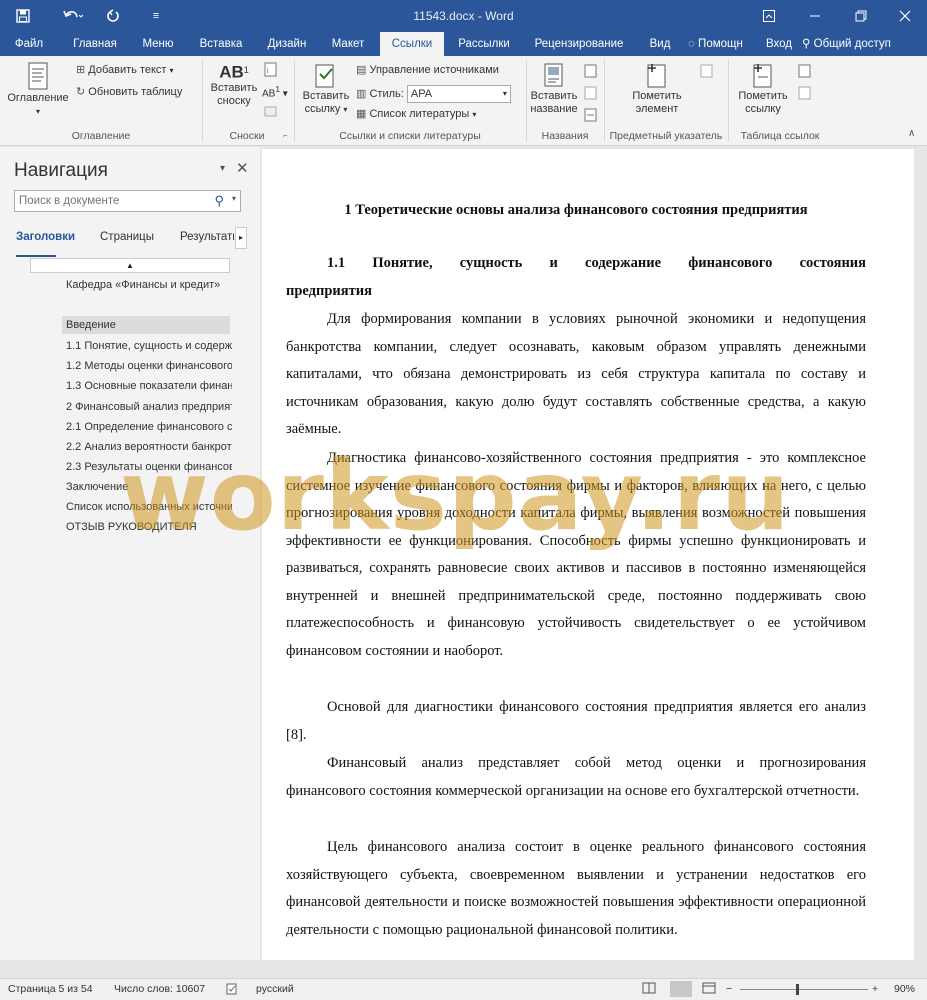 Image resolution: width=927 pixels, height=1000 pixels. What do you see at coordinates (247, 136) in the screenshot?
I see `group-label-footnotes: Сноски` at bounding box center [247, 136].